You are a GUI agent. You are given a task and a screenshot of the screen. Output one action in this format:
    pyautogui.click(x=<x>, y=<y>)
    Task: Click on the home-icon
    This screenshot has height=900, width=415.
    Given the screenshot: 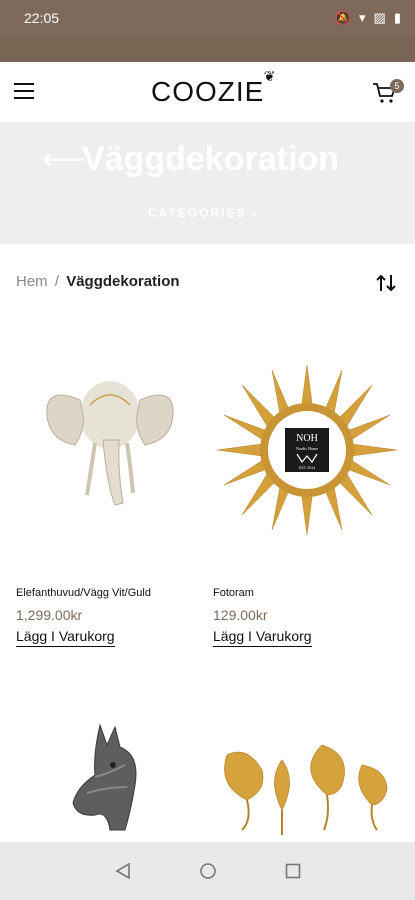 What is the action you would take?
    pyautogui.click(x=208, y=871)
    